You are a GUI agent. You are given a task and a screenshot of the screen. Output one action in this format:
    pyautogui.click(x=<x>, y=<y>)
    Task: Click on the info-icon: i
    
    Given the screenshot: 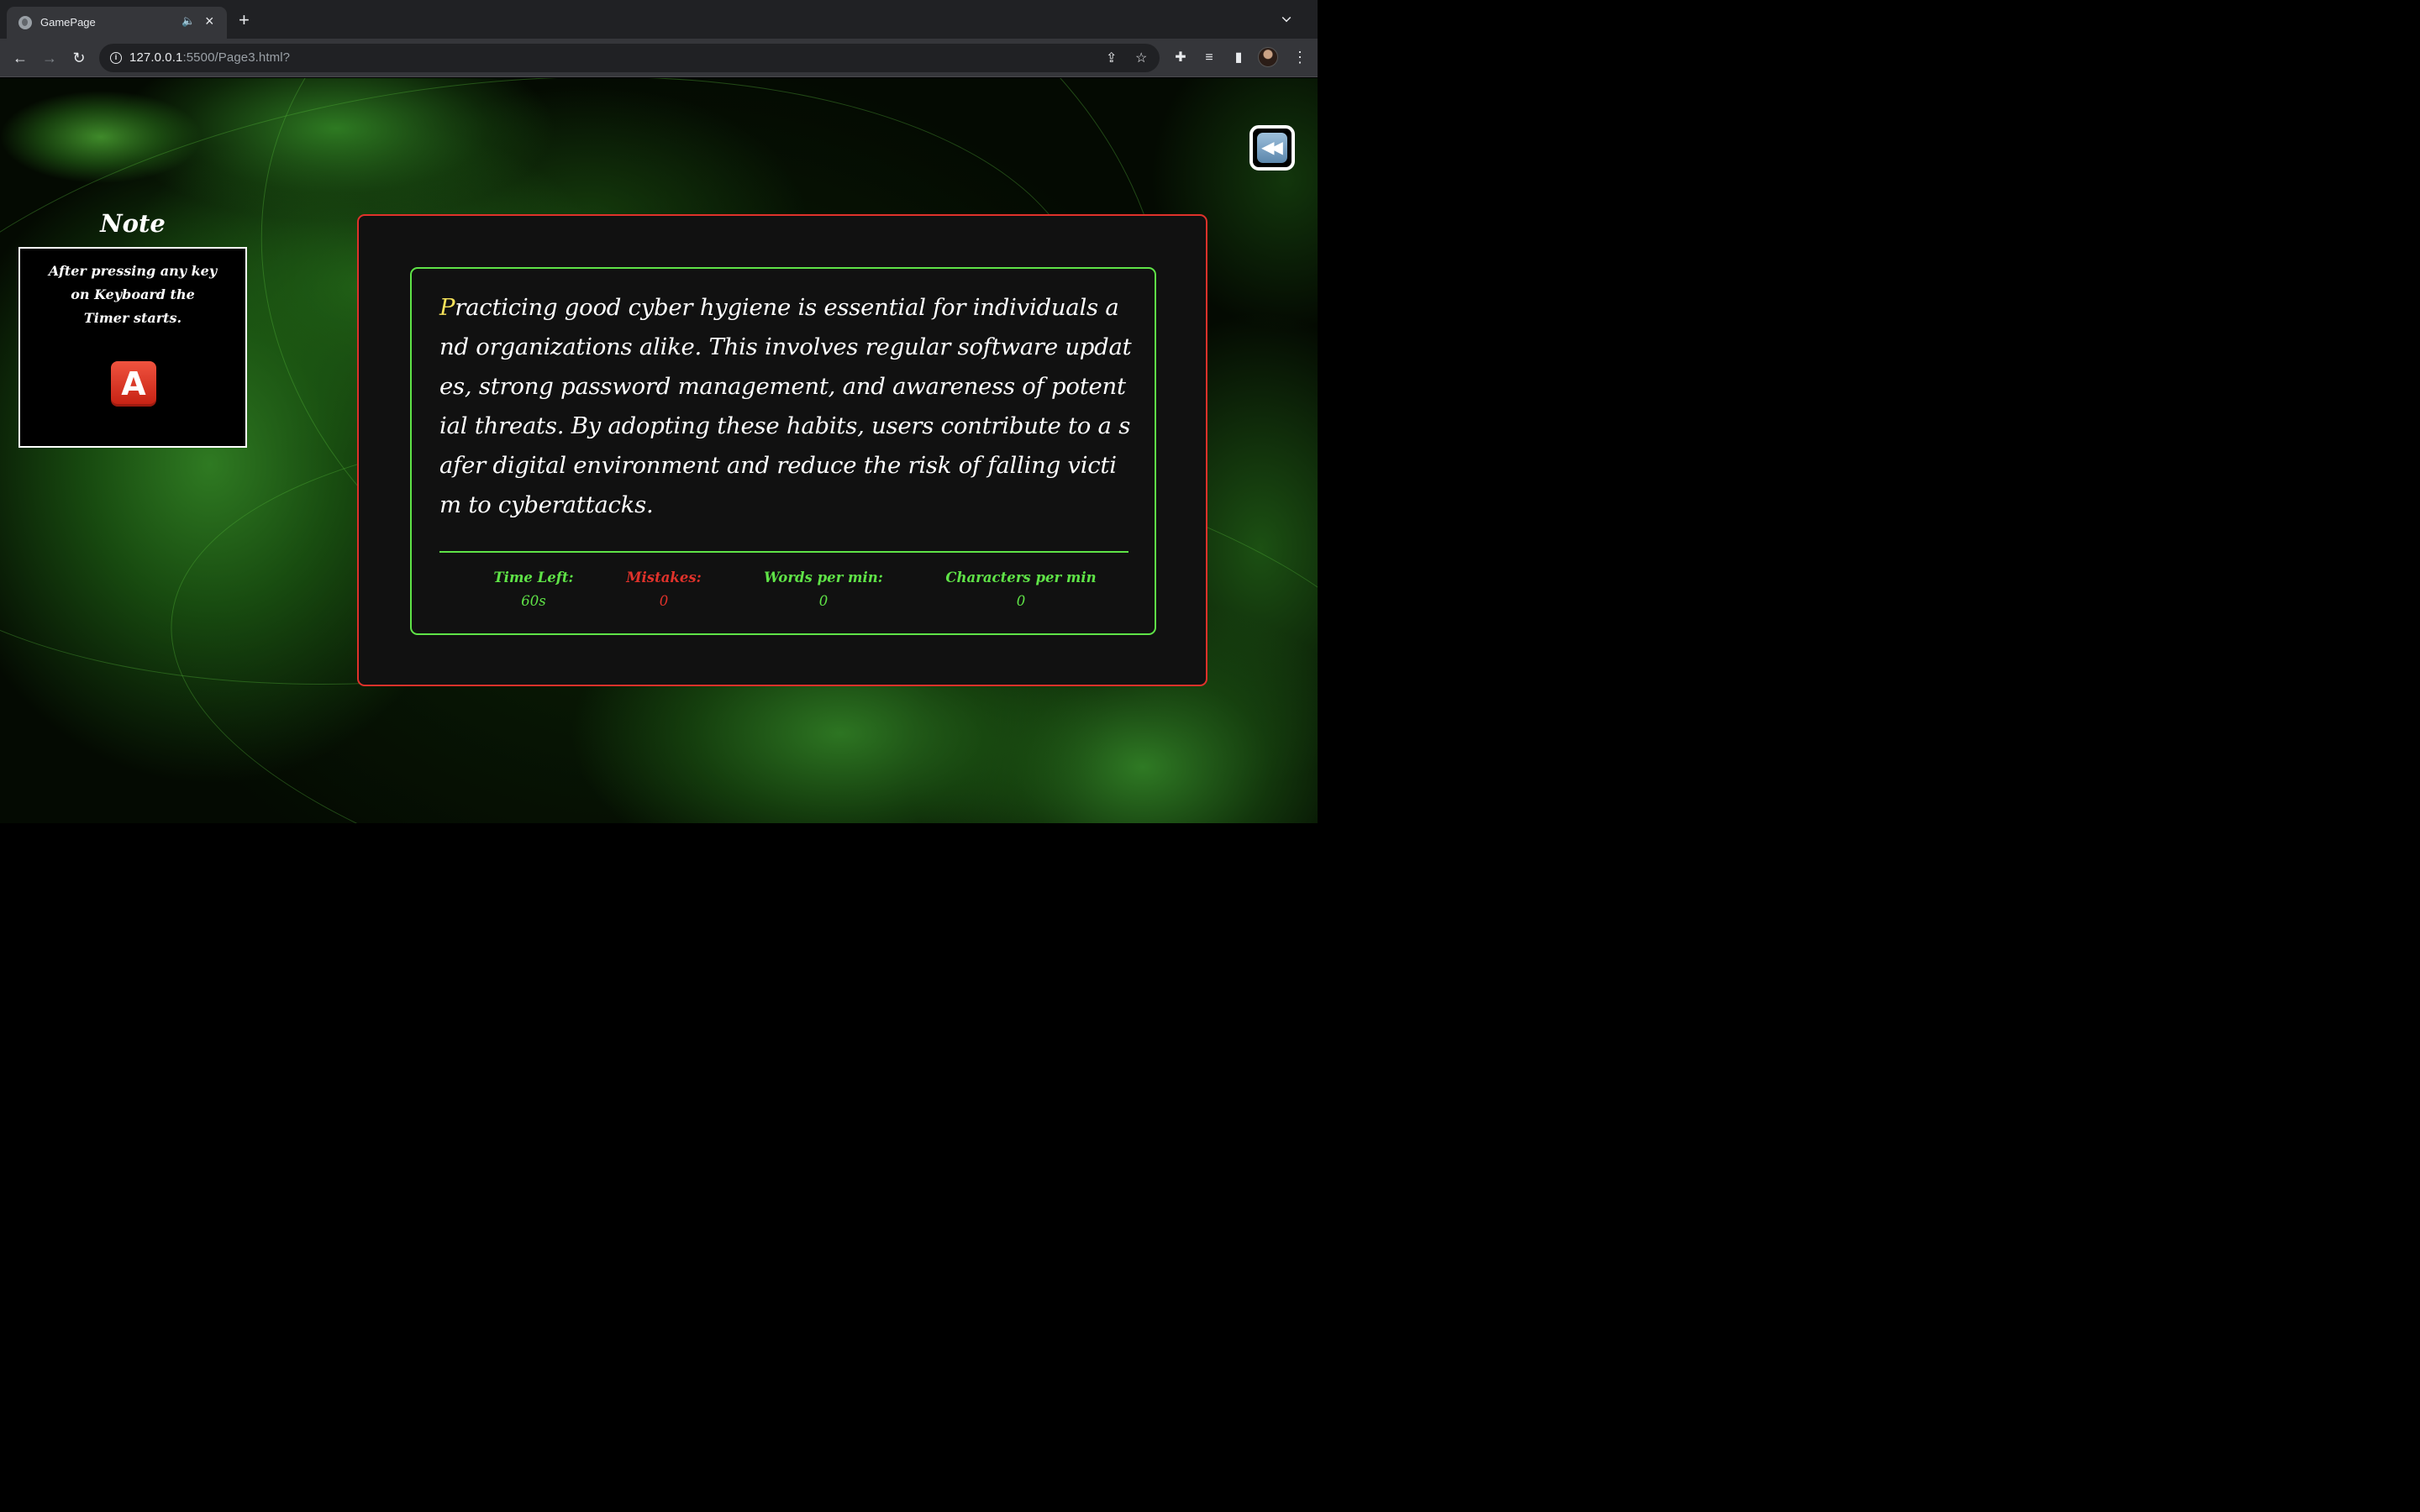 What is the action you would take?
    pyautogui.click(x=116, y=58)
    